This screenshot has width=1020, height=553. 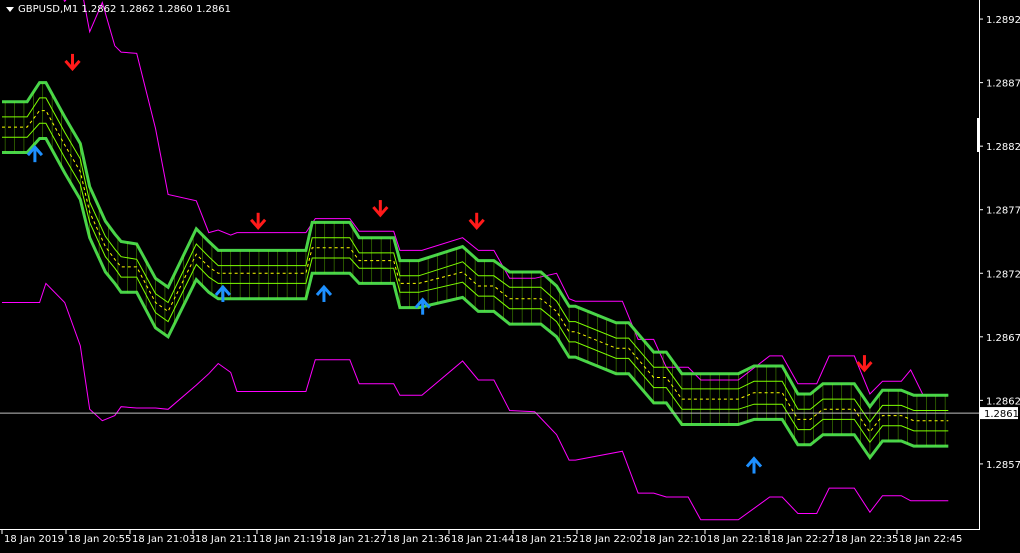 I want to click on time-tick-label: 18 Jan 21:19, so click(x=290, y=539).